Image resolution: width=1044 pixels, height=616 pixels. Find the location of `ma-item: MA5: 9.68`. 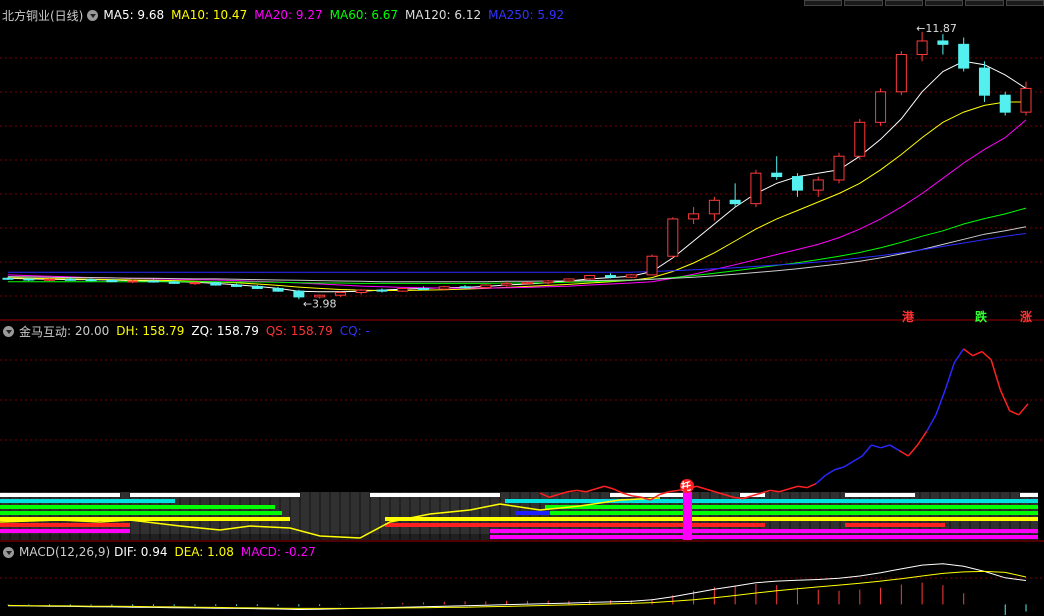

ma-item: MA5: 9.68 is located at coordinates (134, 15).